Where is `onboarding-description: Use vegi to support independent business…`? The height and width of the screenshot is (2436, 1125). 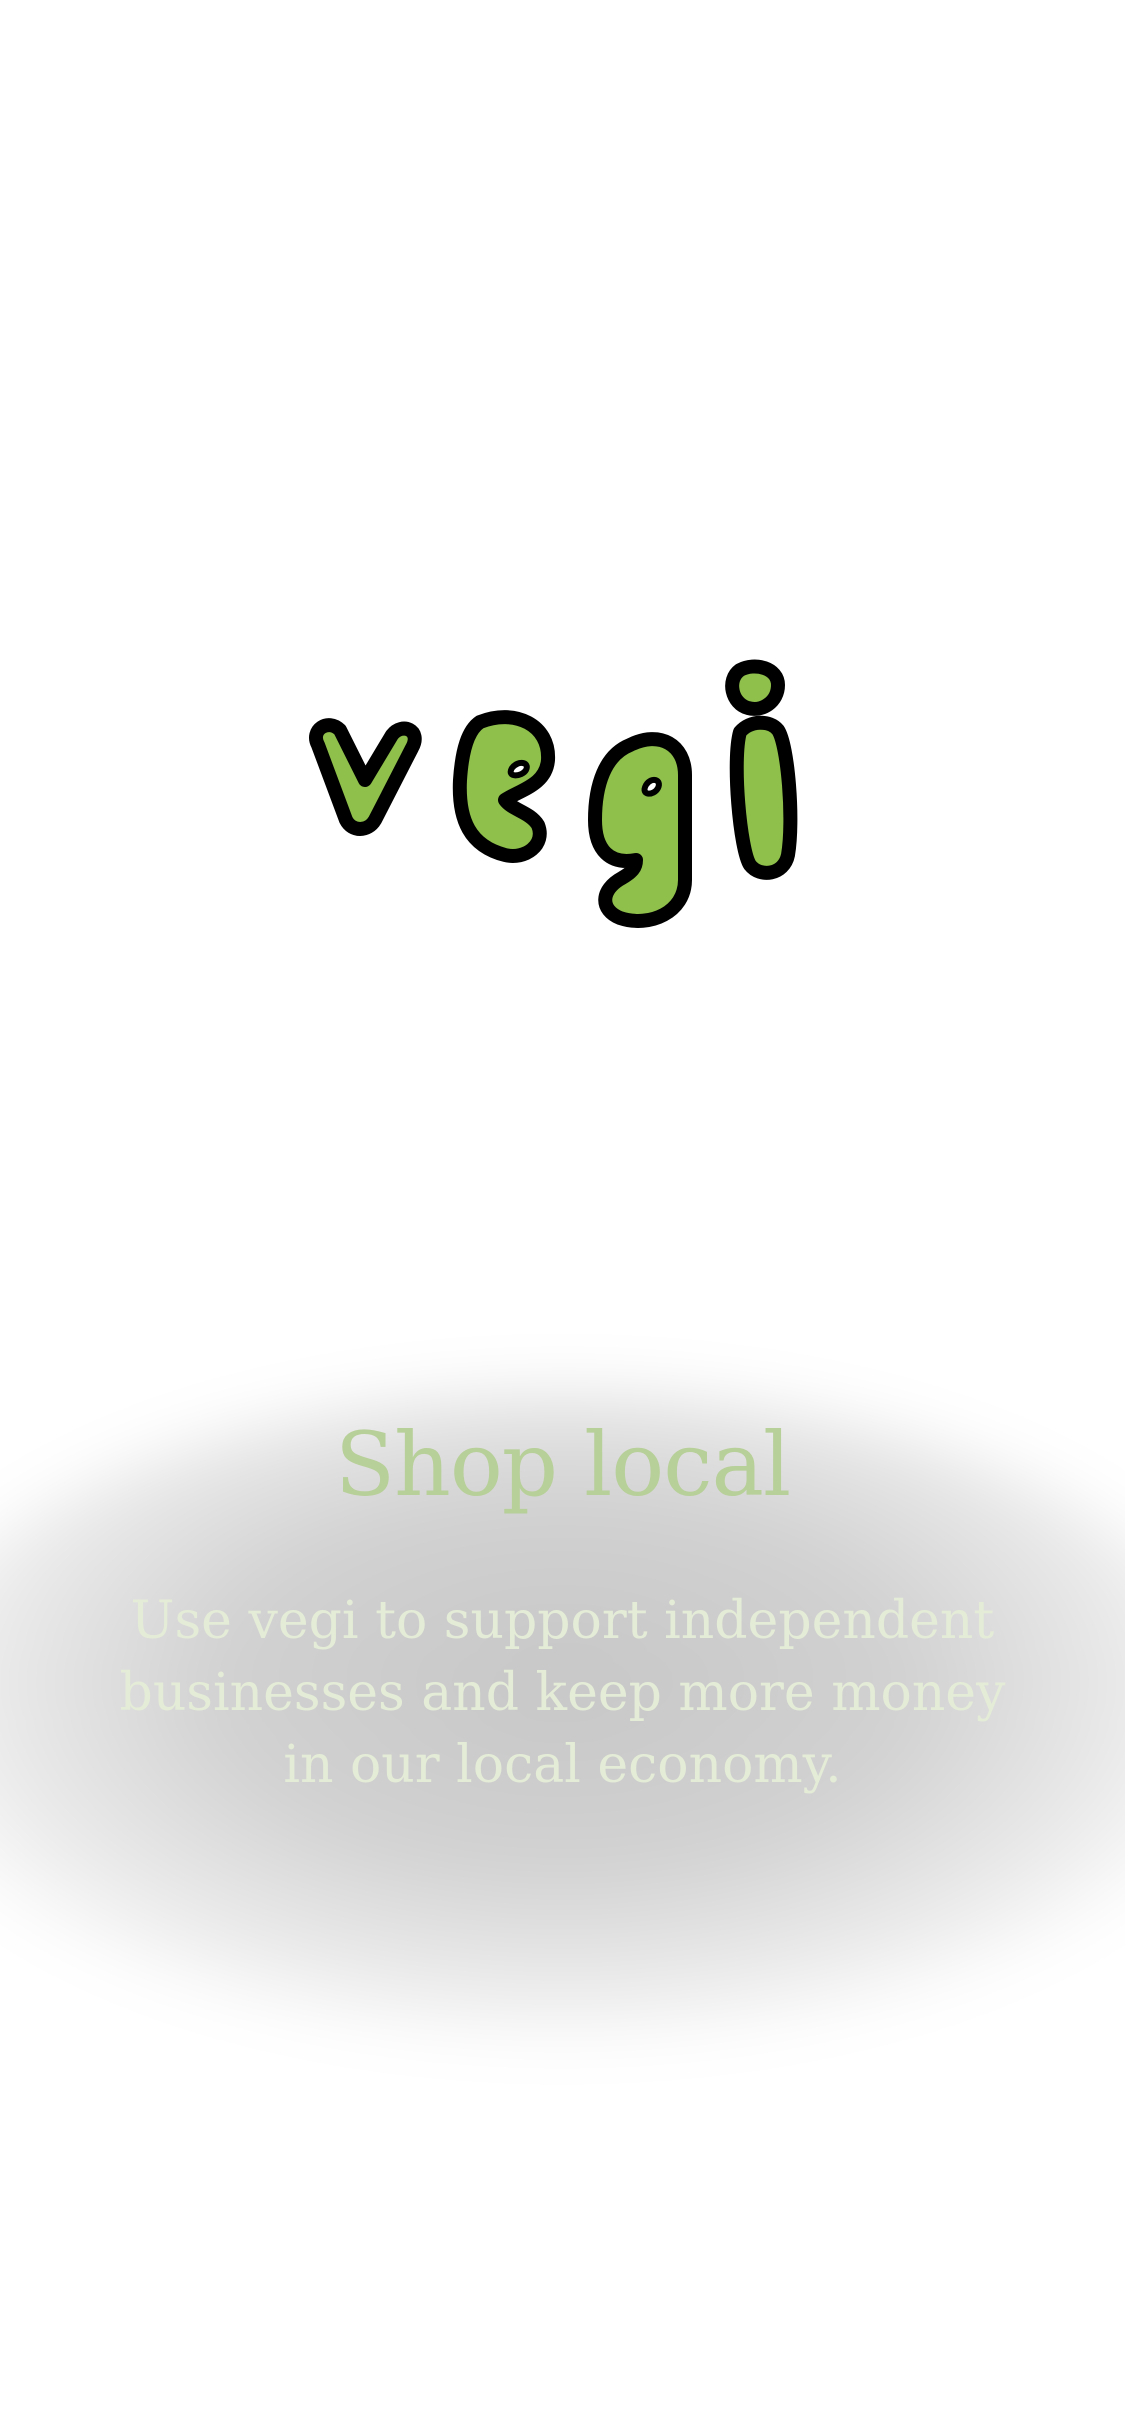
onboarding-description: Use vegi to support independent business… is located at coordinates (562, 1693).